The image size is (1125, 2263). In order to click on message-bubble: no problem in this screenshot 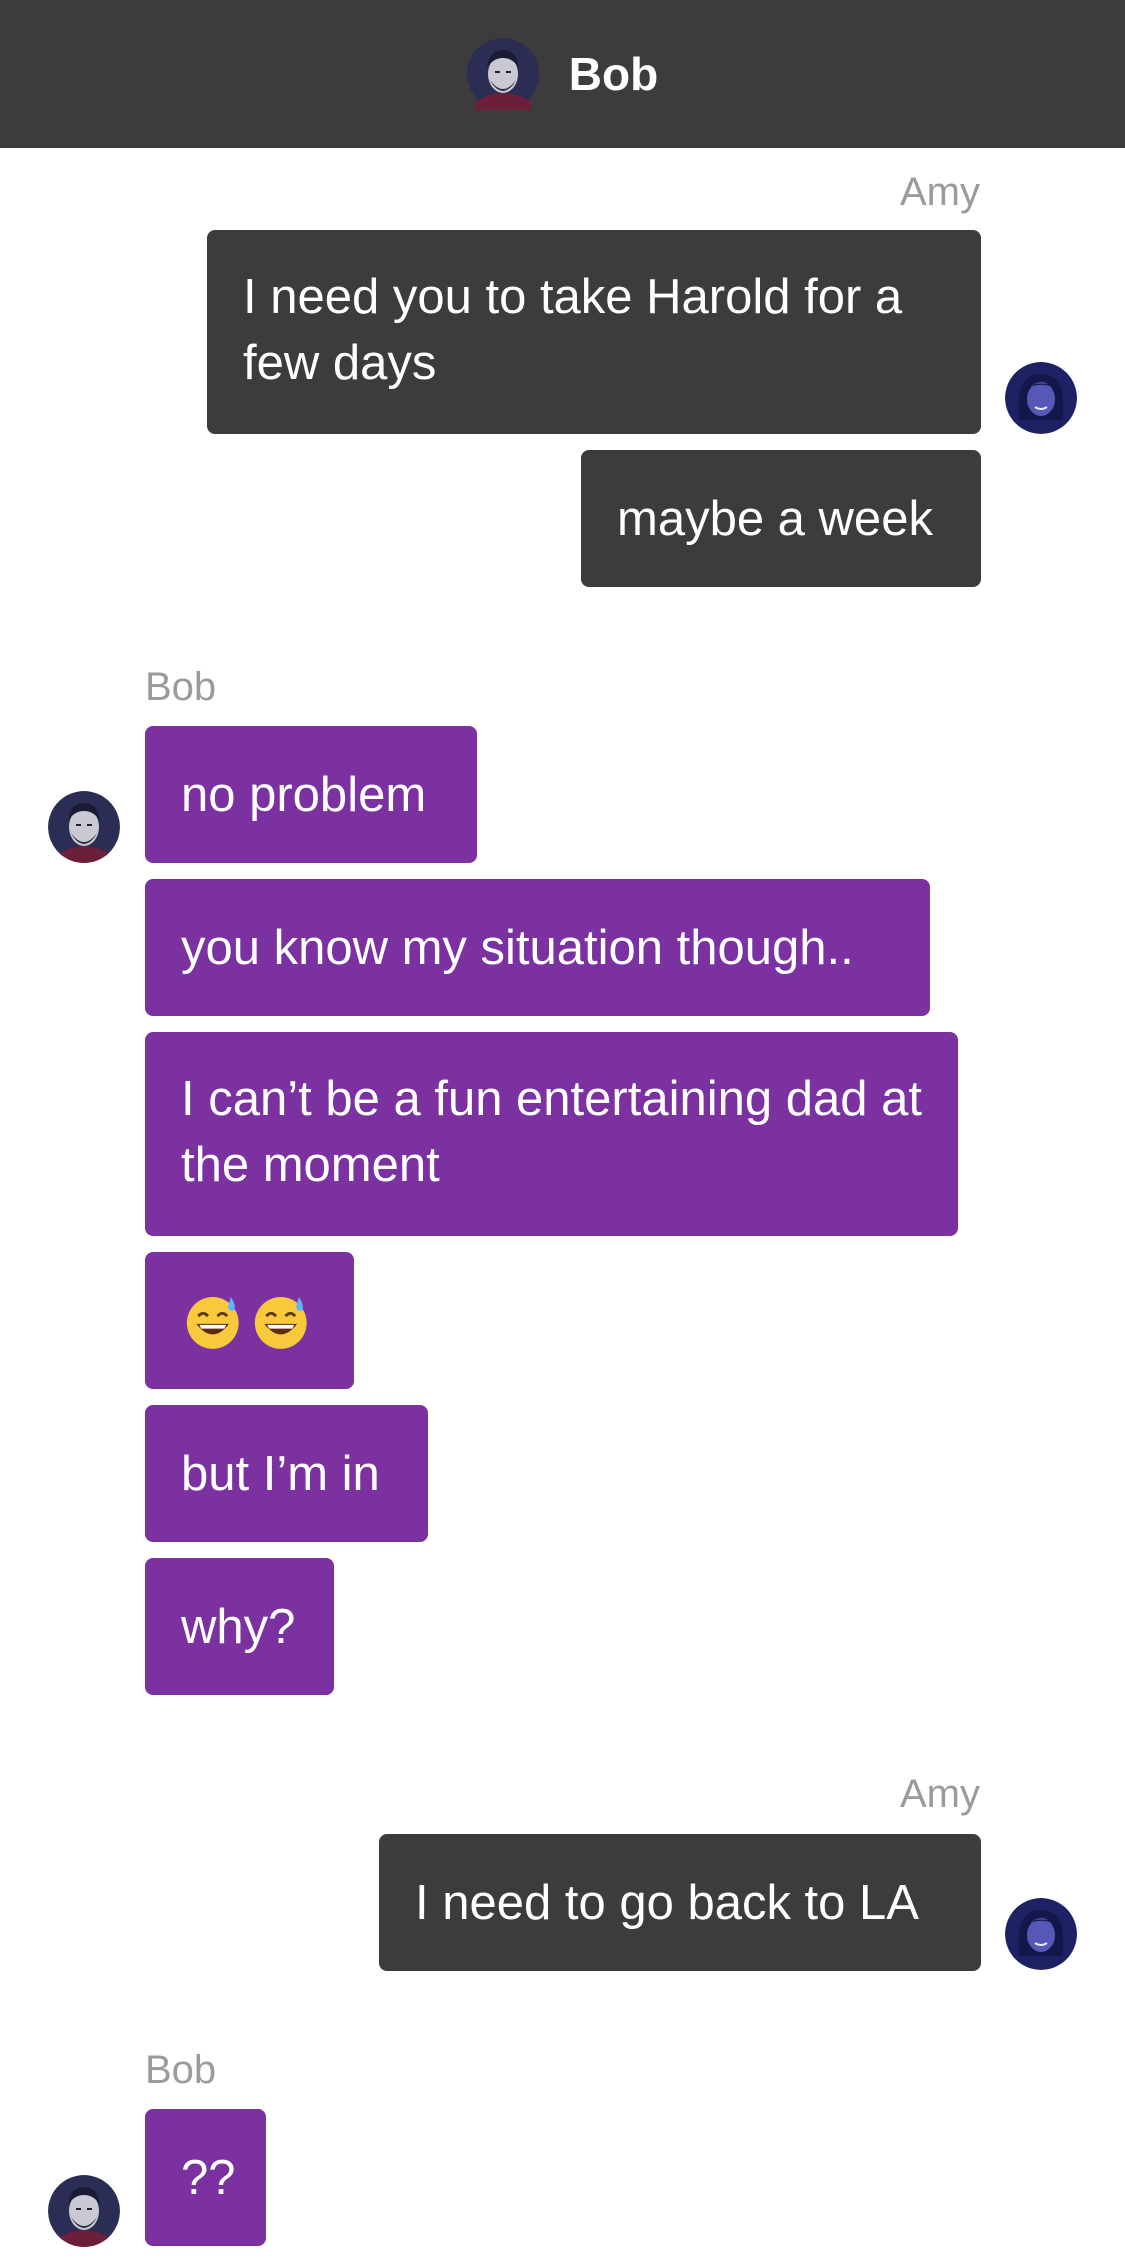, I will do `click(311, 794)`.